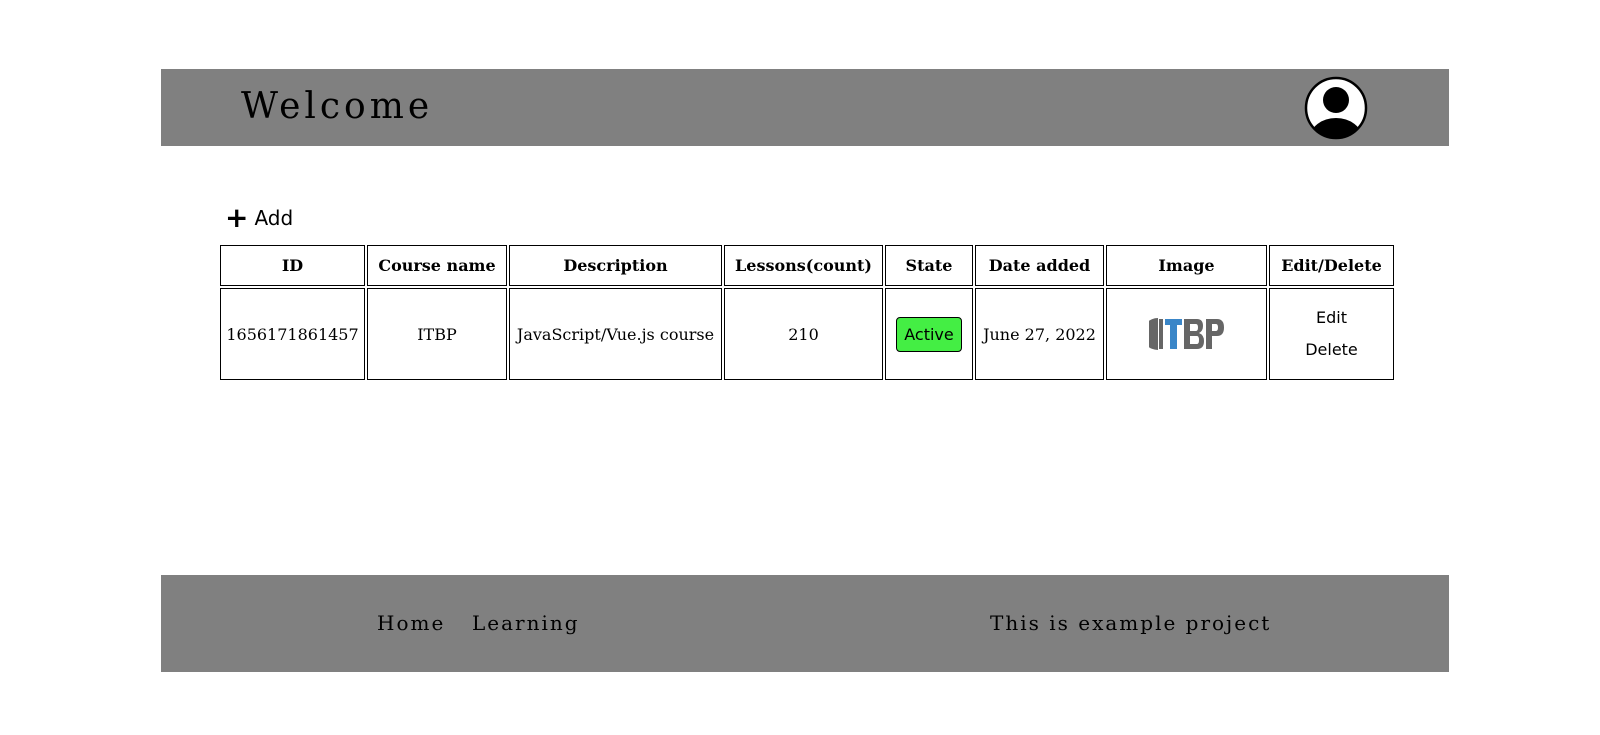  Describe the element at coordinates (437, 265) in the screenshot. I see `column-header-course-name: Course name` at that location.